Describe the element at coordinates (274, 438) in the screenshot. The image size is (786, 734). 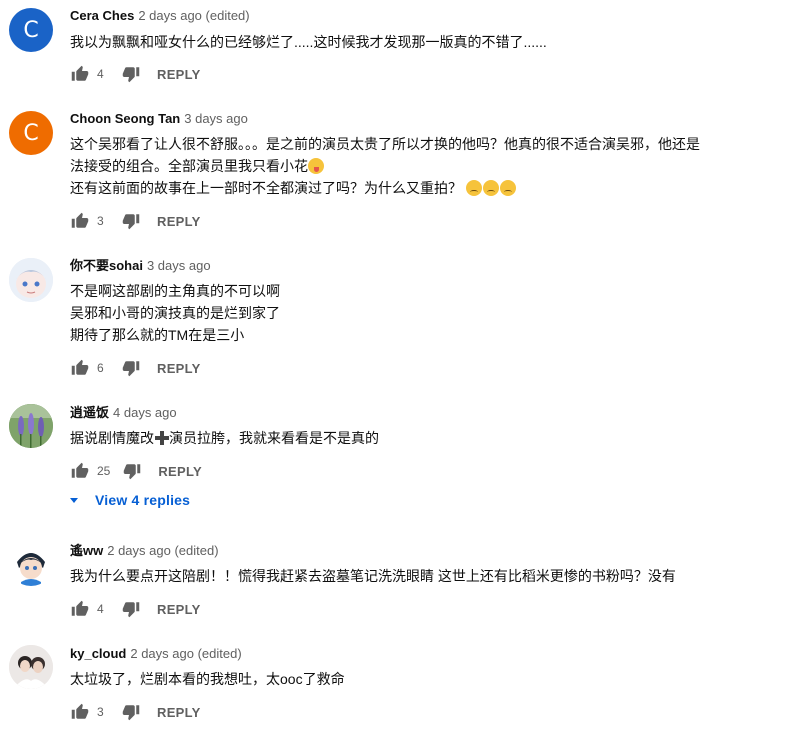
I see `comment-line: 演员拉胯，我就来看看是不是真的` at that location.